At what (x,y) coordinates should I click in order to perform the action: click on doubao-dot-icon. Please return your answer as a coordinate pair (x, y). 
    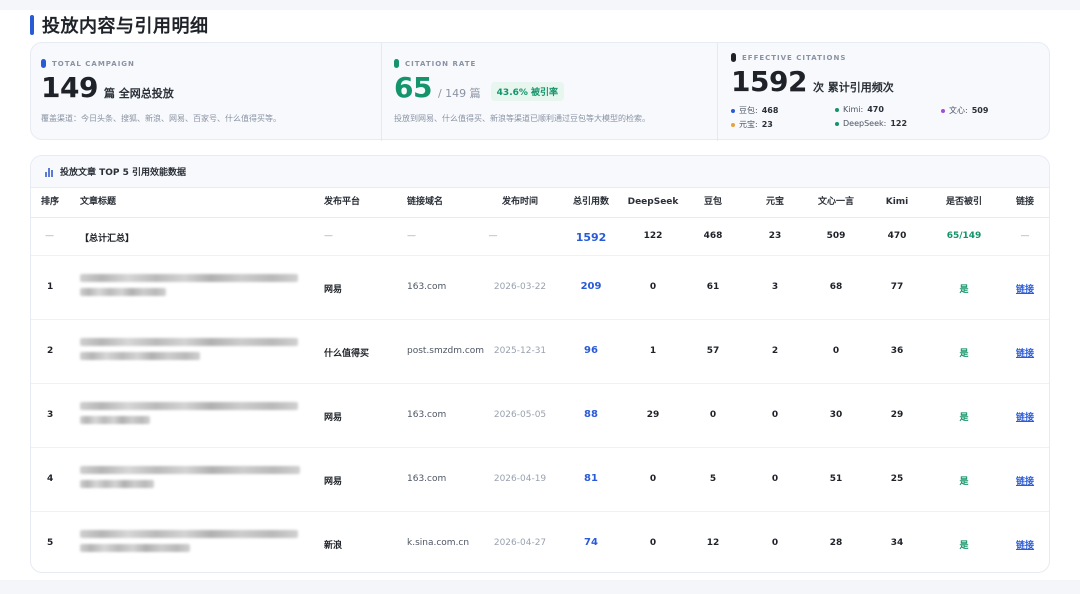
    Looking at the image, I should click on (733, 110).